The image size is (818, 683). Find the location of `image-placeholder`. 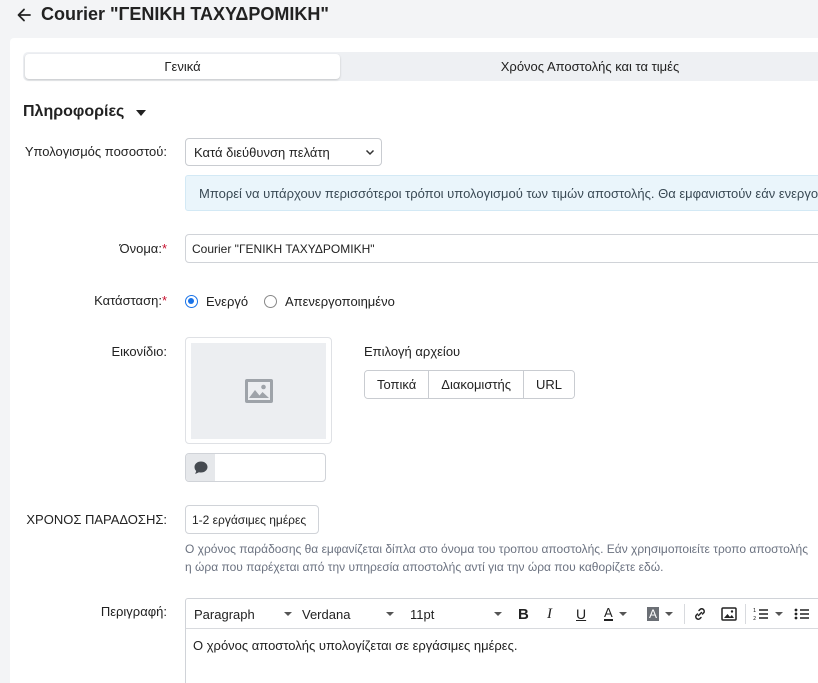

image-placeholder is located at coordinates (258, 391).